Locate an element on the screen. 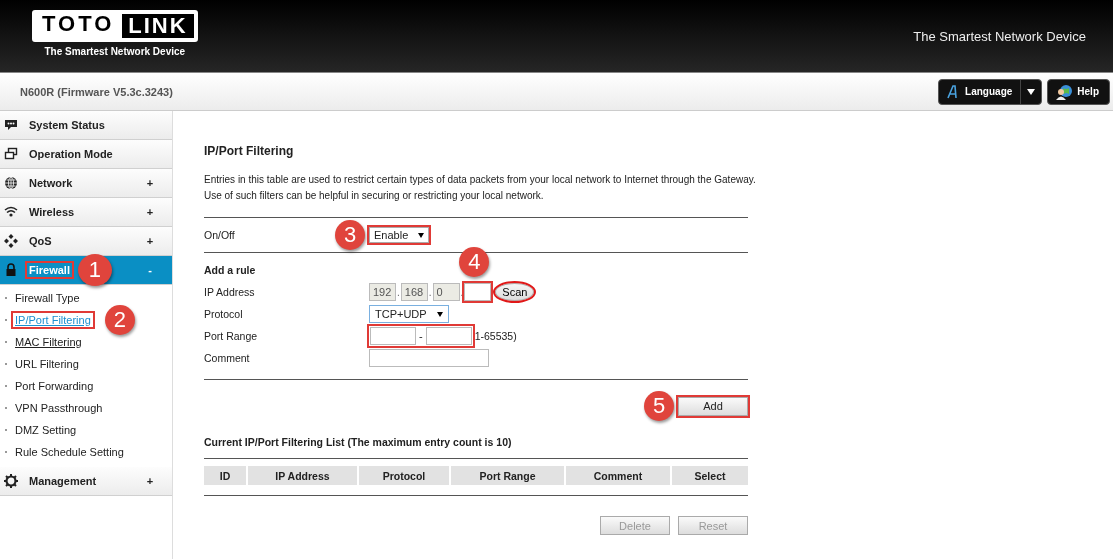 The width and height of the screenshot is (1113, 559). expand-toggle: - is located at coordinates (150, 270).